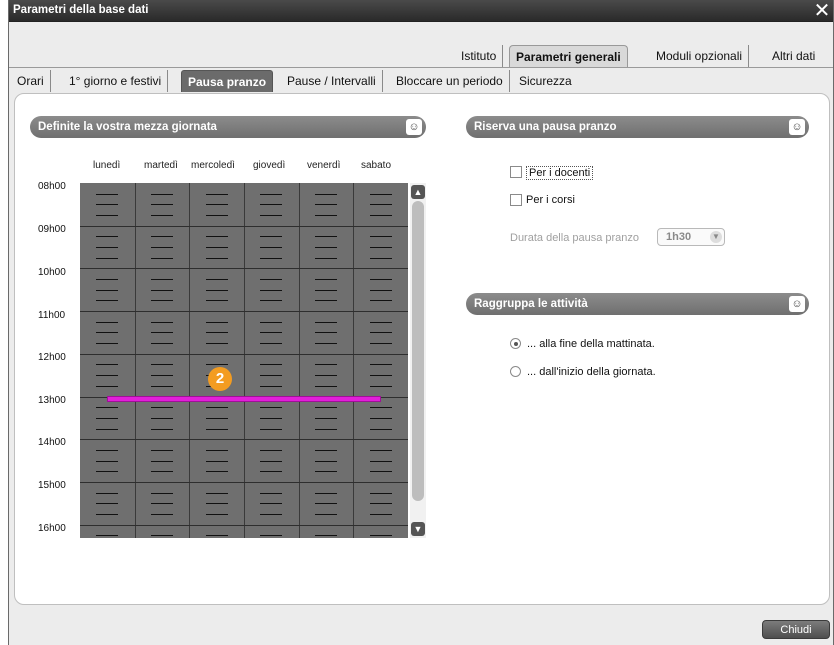 This screenshot has height=645, width=834. Describe the element at coordinates (515, 371) in the screenshot. I see `start-of-day-radio` at that location.